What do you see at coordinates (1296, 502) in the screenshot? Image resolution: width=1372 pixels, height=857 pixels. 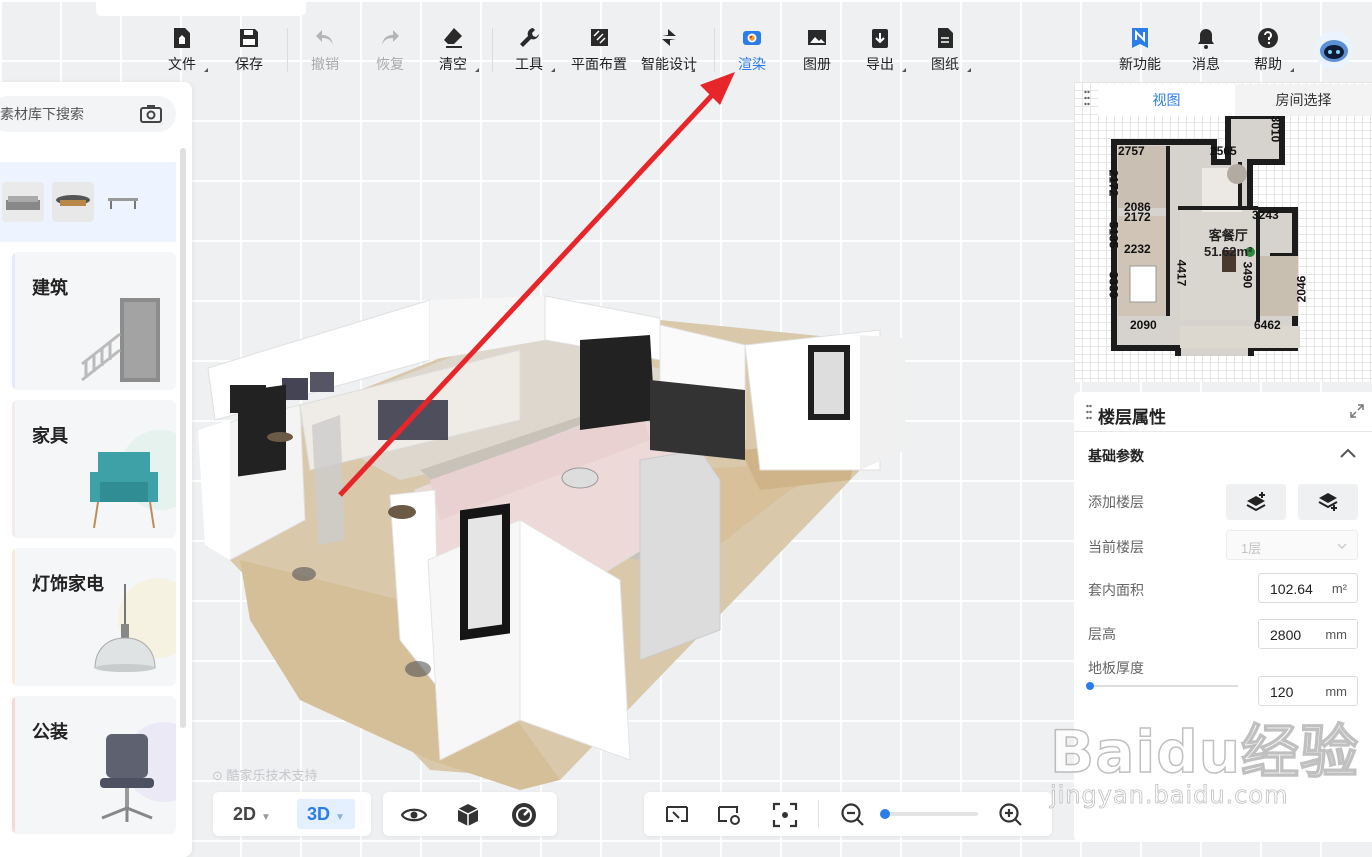 I see `add-floor-buttons` at bounding box center [1296, 502].